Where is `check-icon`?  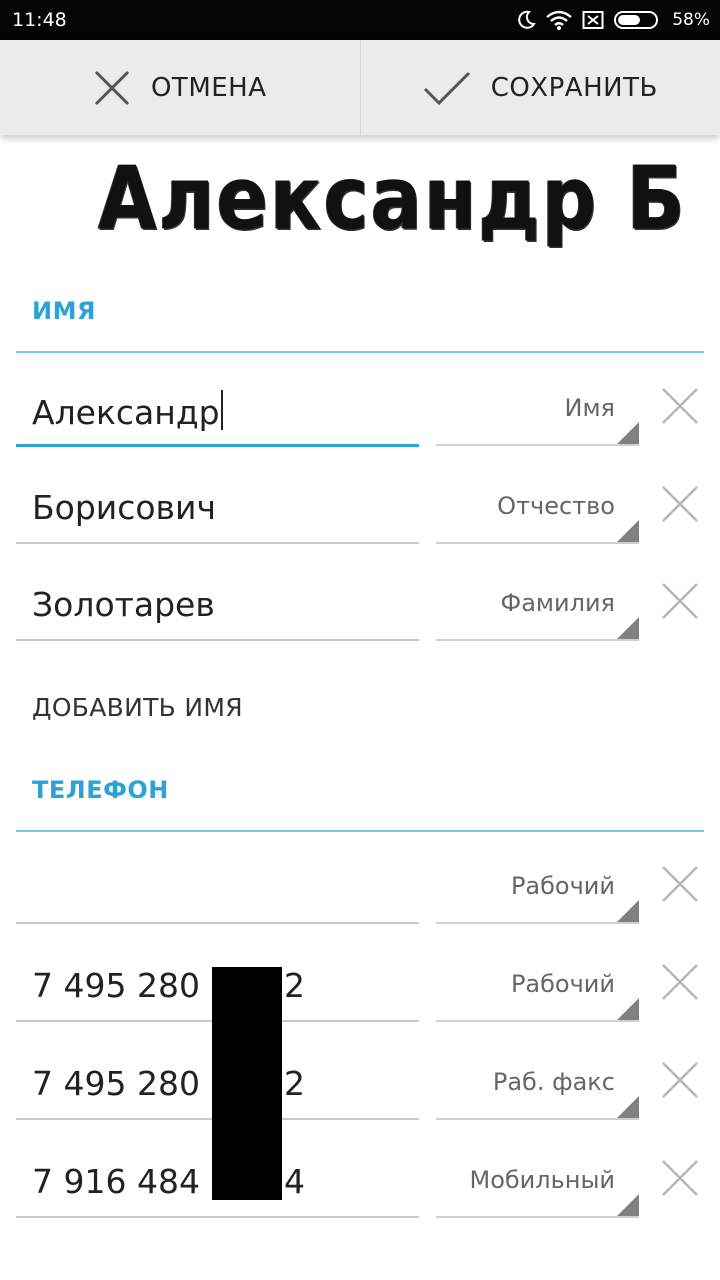 check-icon is located at coordinates (446, 88).